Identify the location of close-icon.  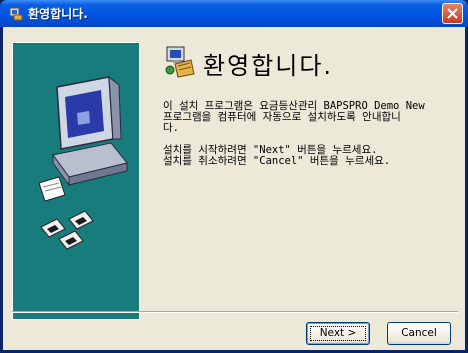
(452, 13).